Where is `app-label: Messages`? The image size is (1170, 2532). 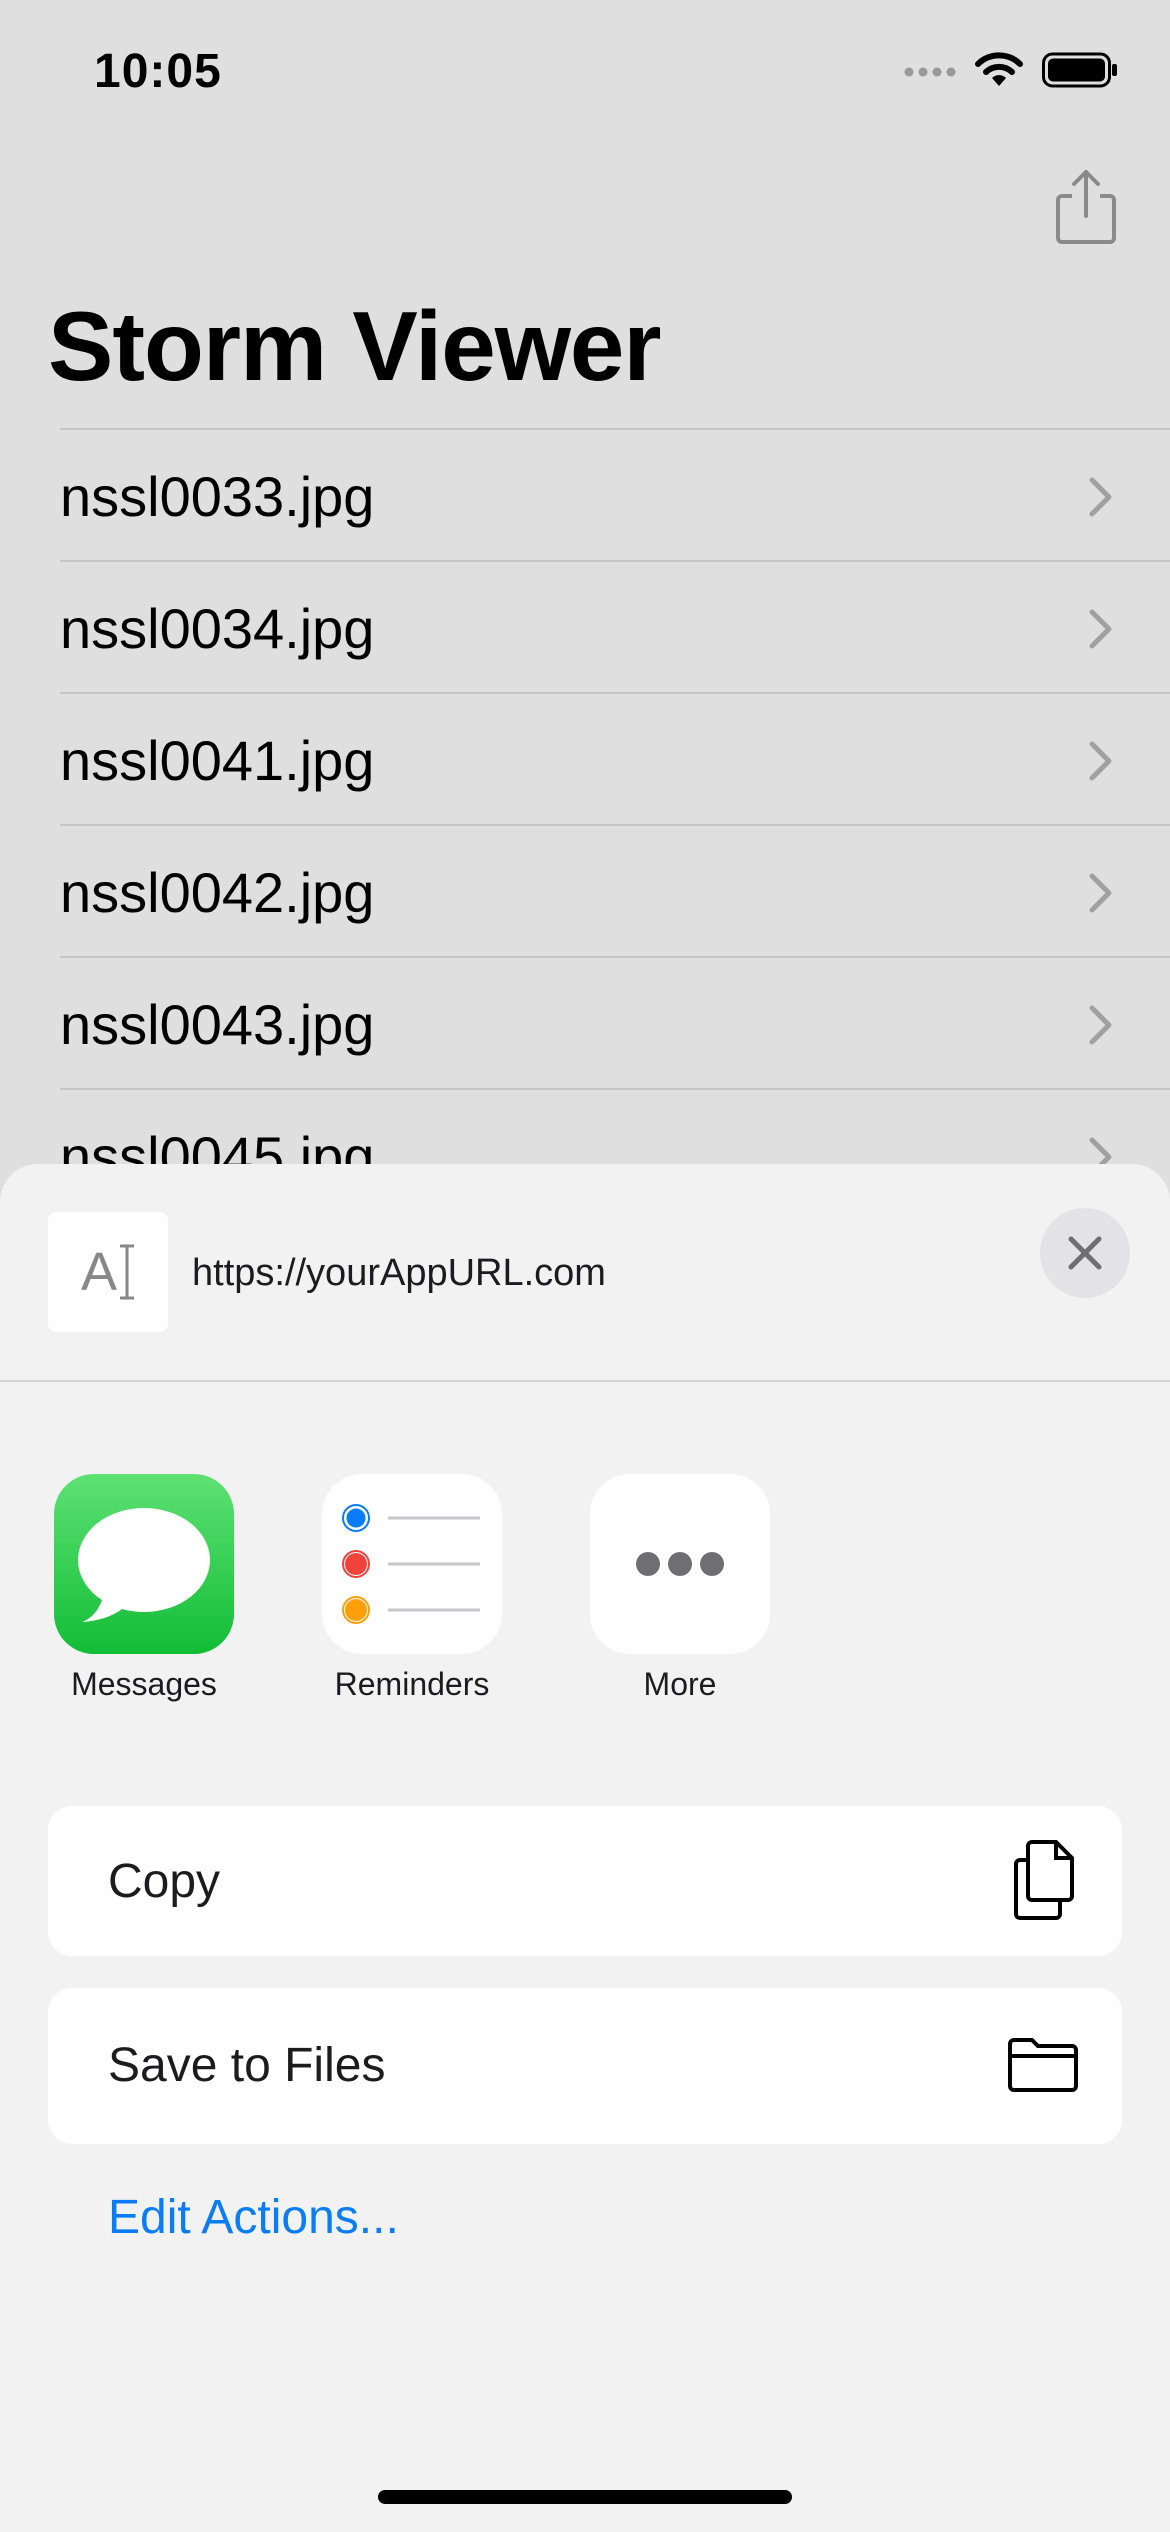 app-label: Messages is located at coordinates (144, 1684).